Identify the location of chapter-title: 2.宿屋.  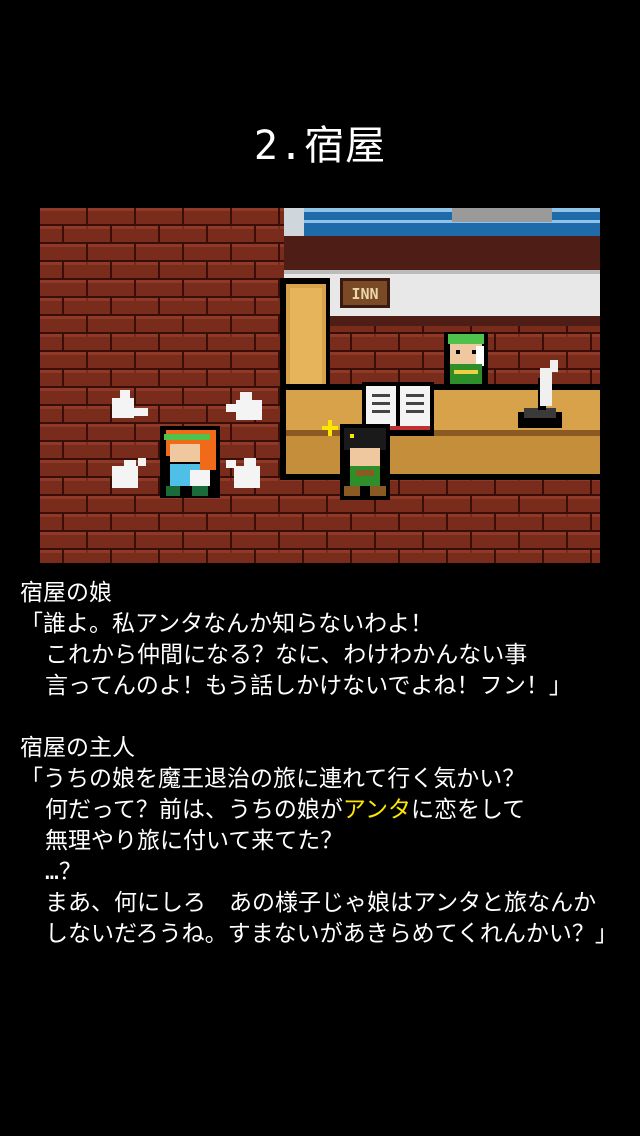
(320, 146).